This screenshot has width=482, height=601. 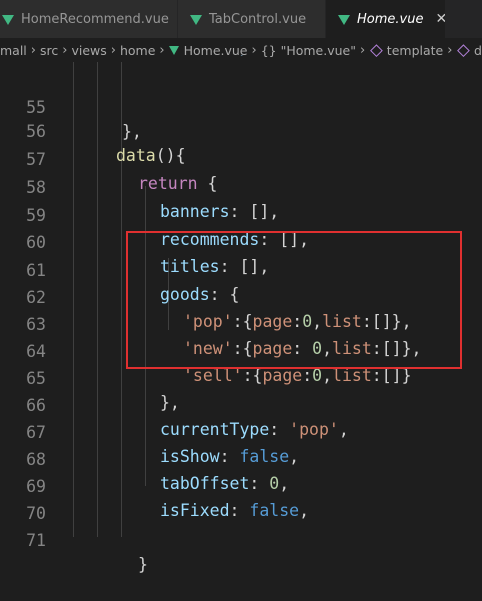 What do you see at coordinates (95, 19) in the screenshot?
I see `tab-label: HomeRecommend.vue` at bounding box center [95, 19].